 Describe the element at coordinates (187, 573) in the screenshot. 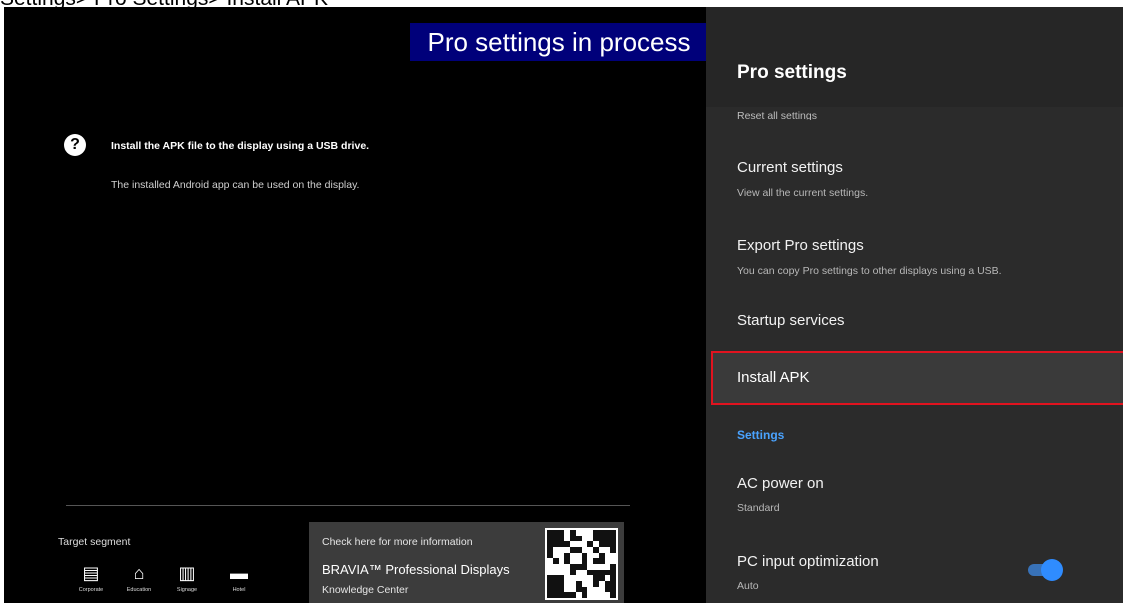

I see `store-icon: ▥` at that location.